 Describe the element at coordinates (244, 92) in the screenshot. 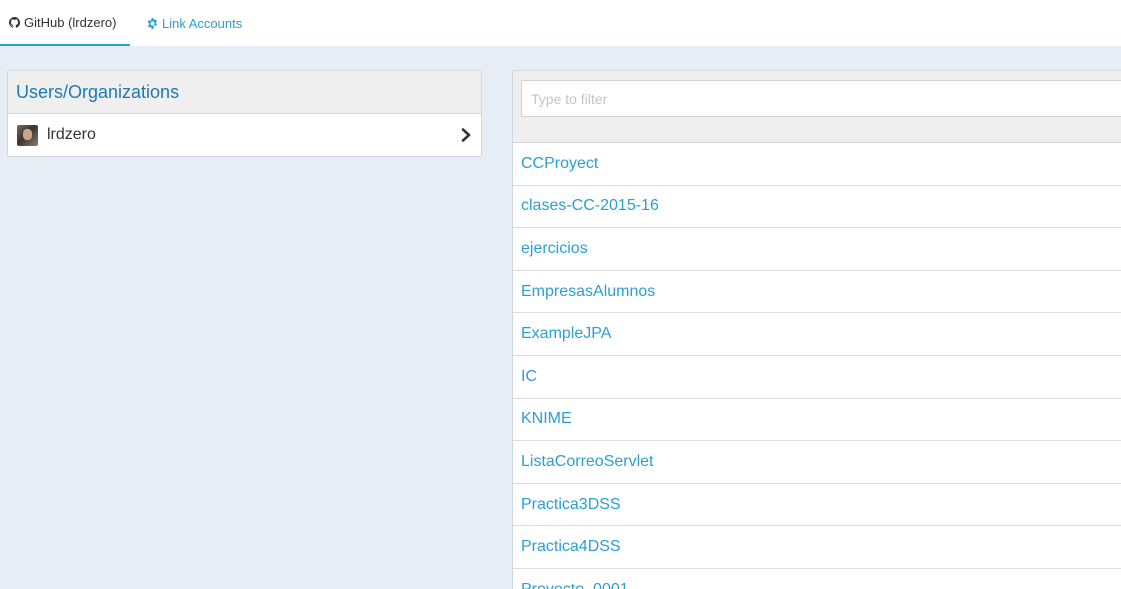

I see `panel-title: Users/Organizations` at that location.